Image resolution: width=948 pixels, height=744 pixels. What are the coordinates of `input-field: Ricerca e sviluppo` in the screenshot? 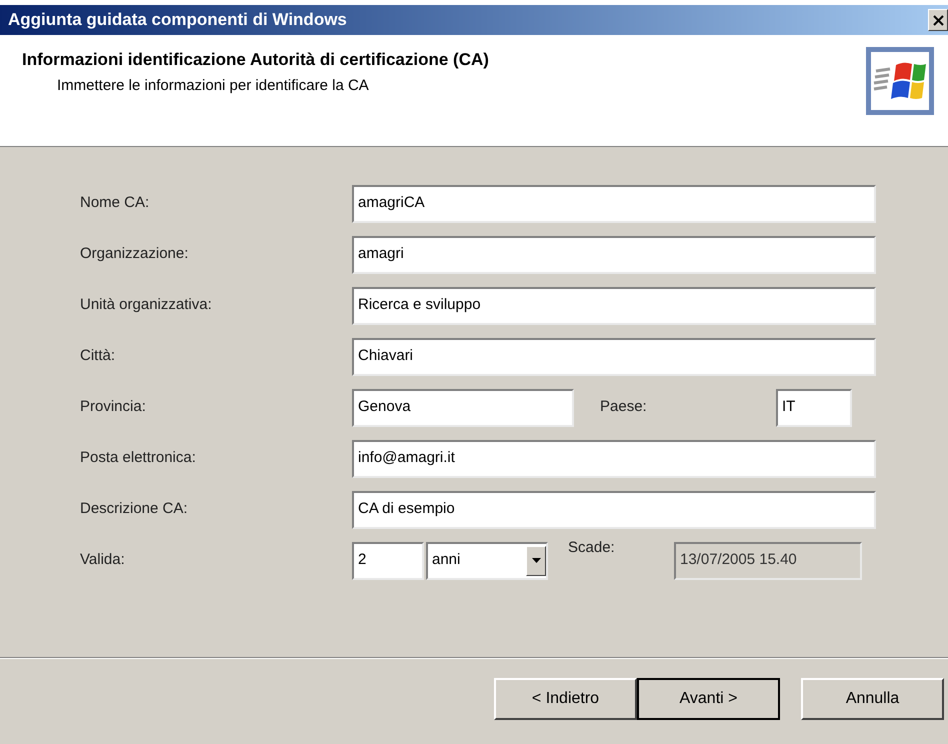 It's located at (614, 305).